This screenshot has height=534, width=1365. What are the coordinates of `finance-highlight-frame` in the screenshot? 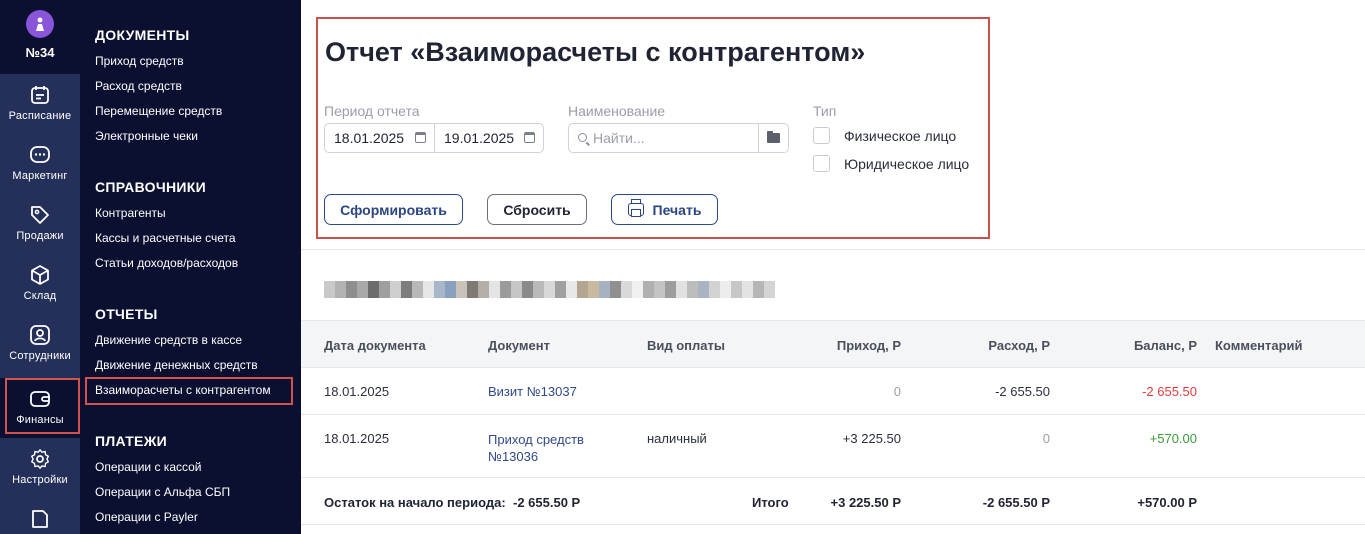 It's located at (42, 406).